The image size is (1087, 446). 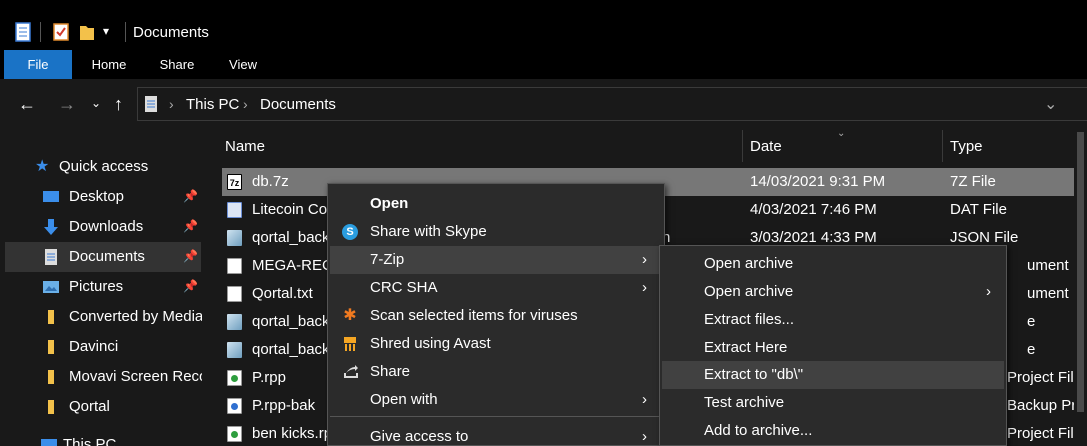 I want to click on nav-item-this-pc: This PC, so click(x=103, y=438).